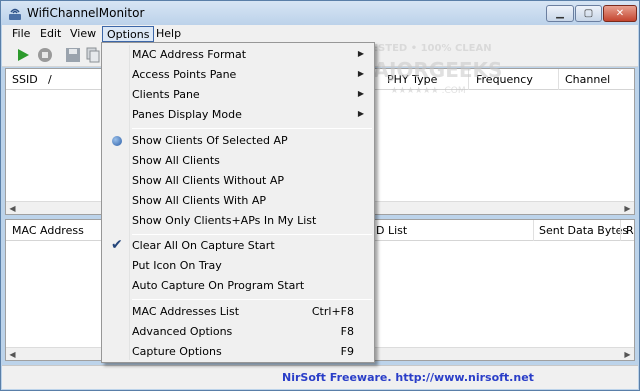 Image resolution: width=640 pixels, height=391 pixels. I want to click on radio-selected-icon, so click(117, 141).